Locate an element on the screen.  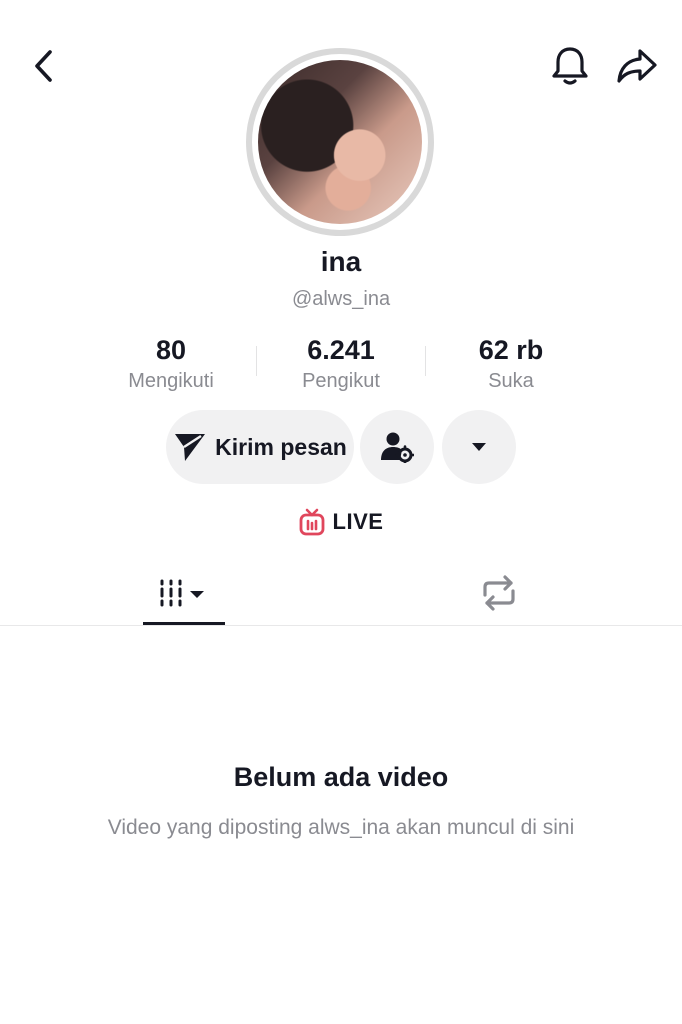
tab-videos is located at coordinates (184, 593).